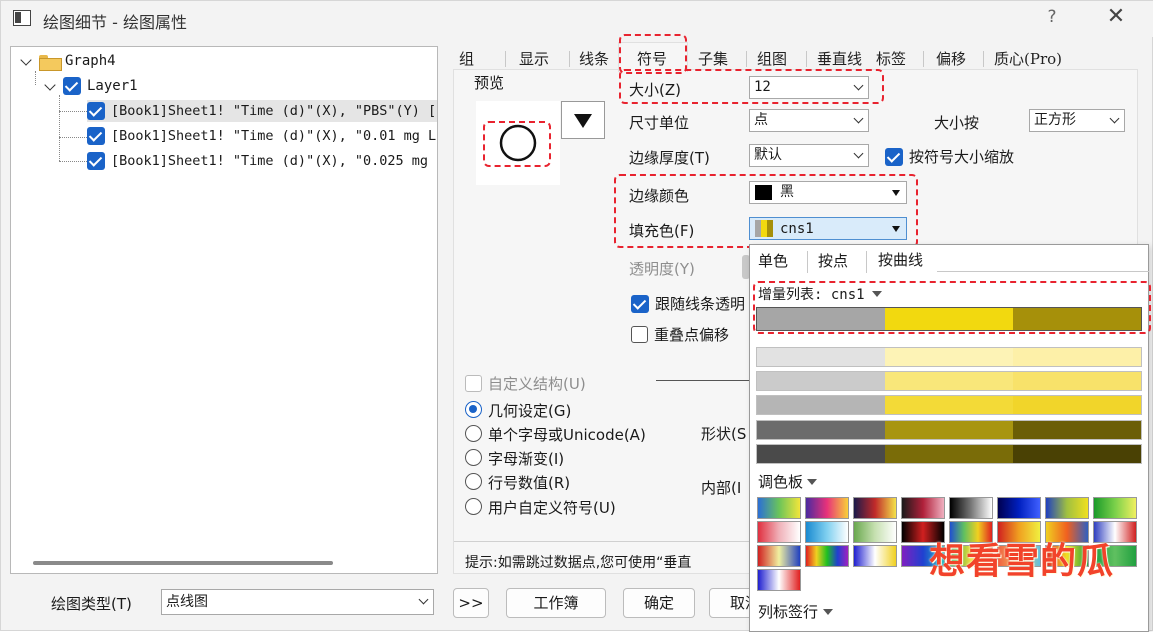 Image resolution: width=1153 pixels, height=632 pixels. Describe the element at coordinates (951, 60) in the screenshot. I see `tab-offset: 偏移` at that location.